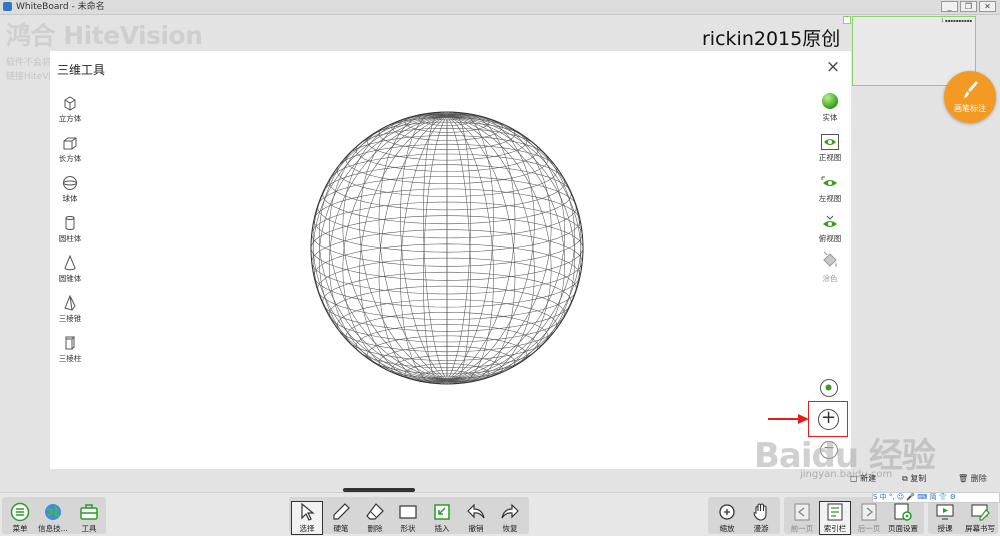 The height and width of the screenshot is (536, 1000). What do you see at coordinates (20, 512) in the screenshot?
I see `menu-icon` at bounding box center [20, 512].